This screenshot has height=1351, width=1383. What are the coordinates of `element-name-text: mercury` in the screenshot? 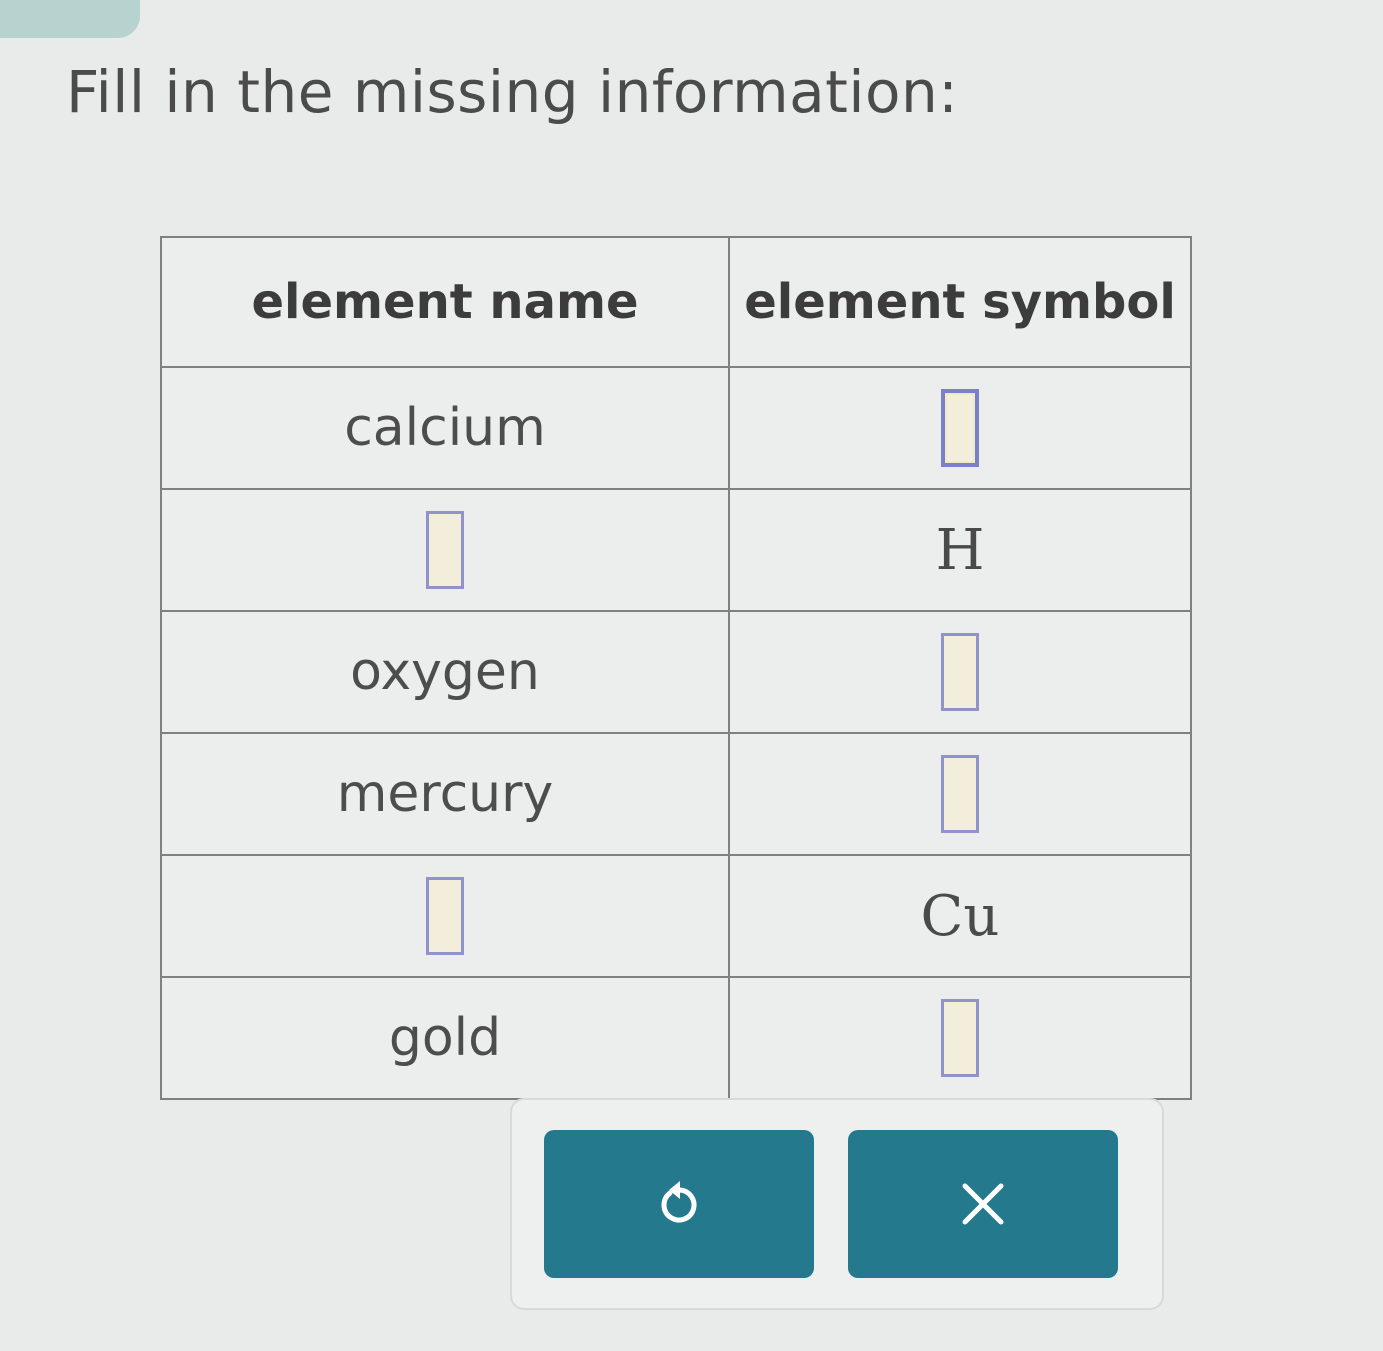 It's located at (445, 794).